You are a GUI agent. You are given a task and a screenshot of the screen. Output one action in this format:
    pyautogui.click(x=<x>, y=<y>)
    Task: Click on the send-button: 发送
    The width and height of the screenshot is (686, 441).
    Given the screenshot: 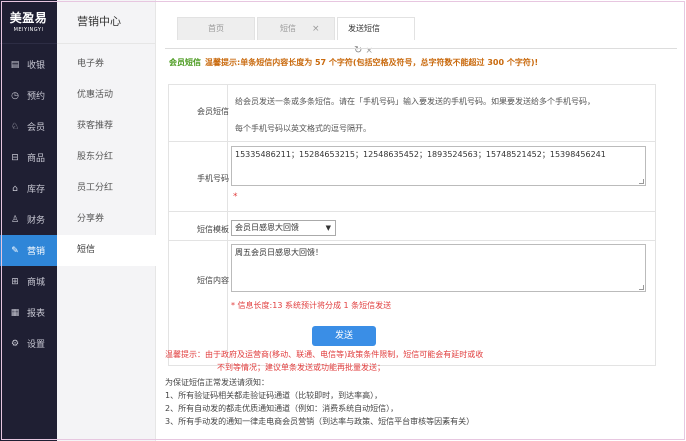 What is the action you would take?
    pyautogui.click(x=344, y=336)
    